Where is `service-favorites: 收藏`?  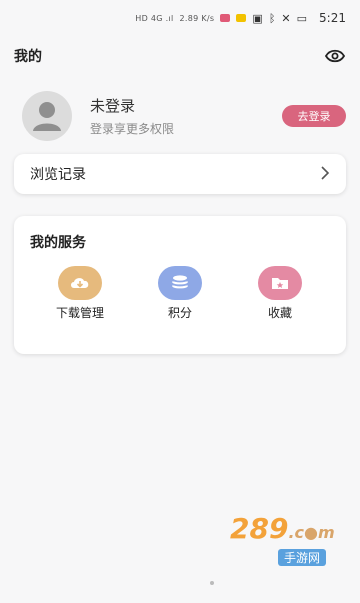 service-favorites: 收藏 is located at coordinates (280, 293).